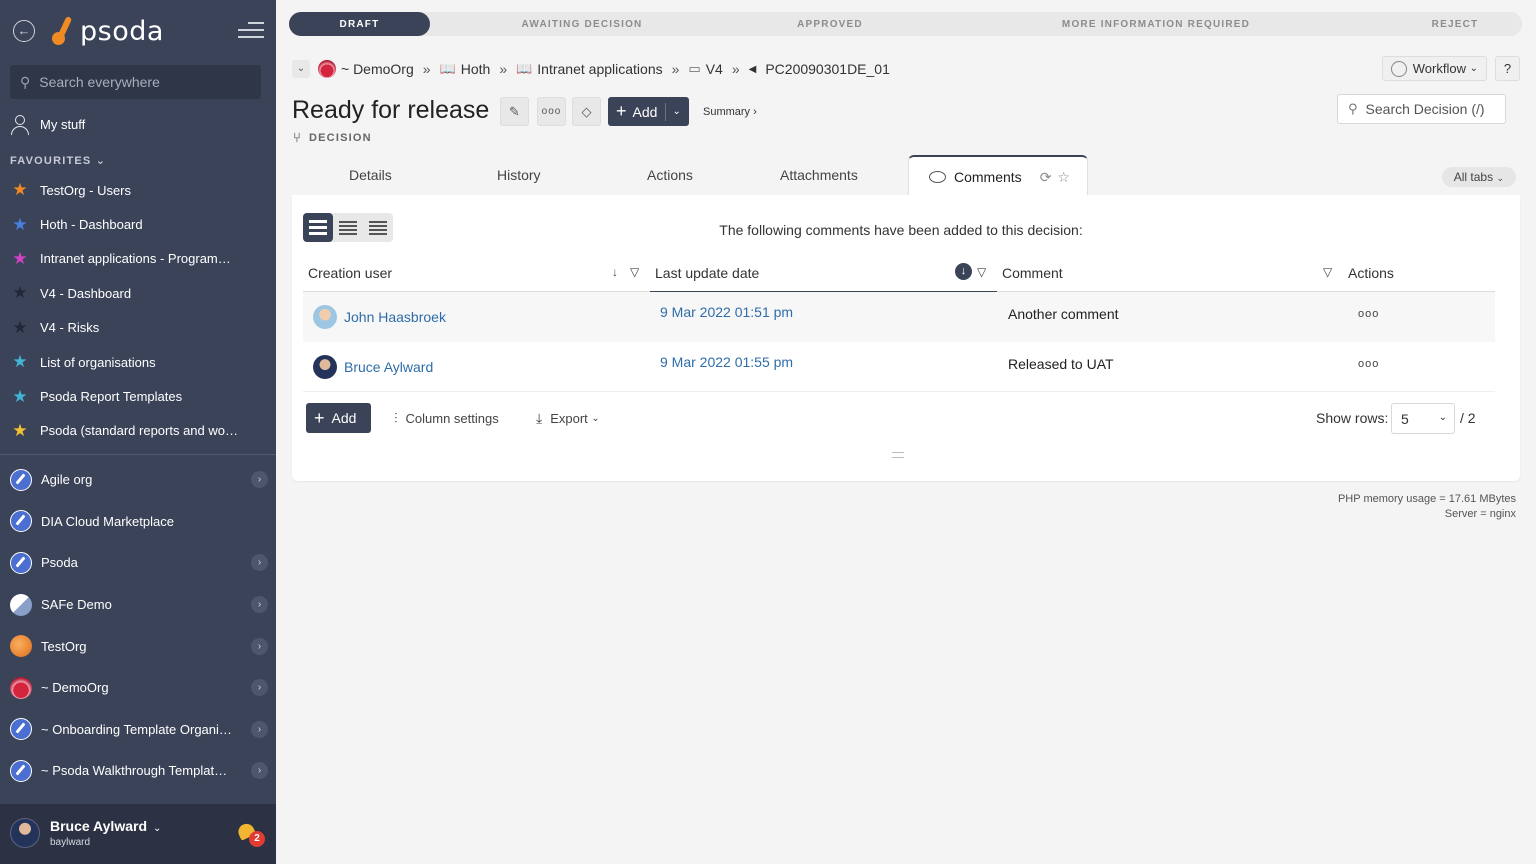 This screenshot has height=864, width=1536. I want to click on refresh-icon: ⟳, so click(1046, 177).